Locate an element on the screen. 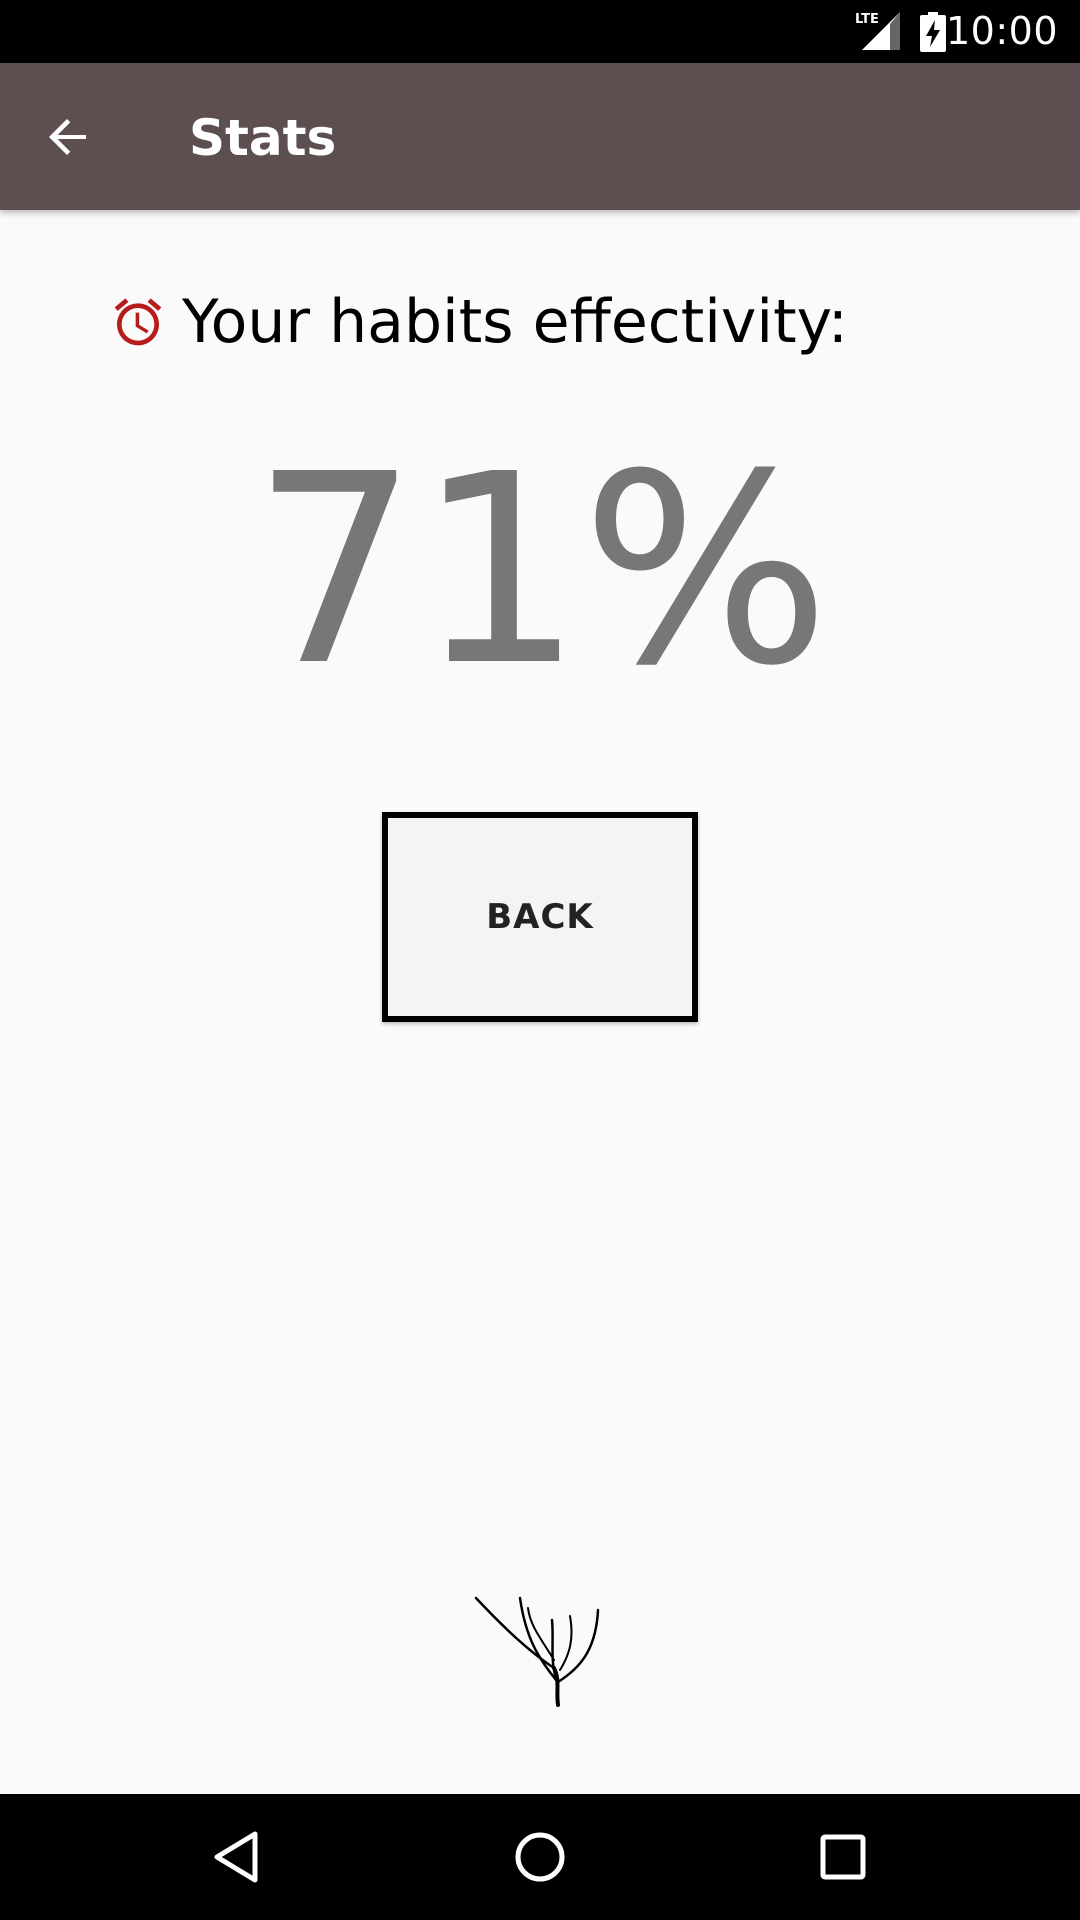 This screenshot has width=1080, height=1920. effectivity-heading: Your habits effectivity: is located at coordinates (515, 322).